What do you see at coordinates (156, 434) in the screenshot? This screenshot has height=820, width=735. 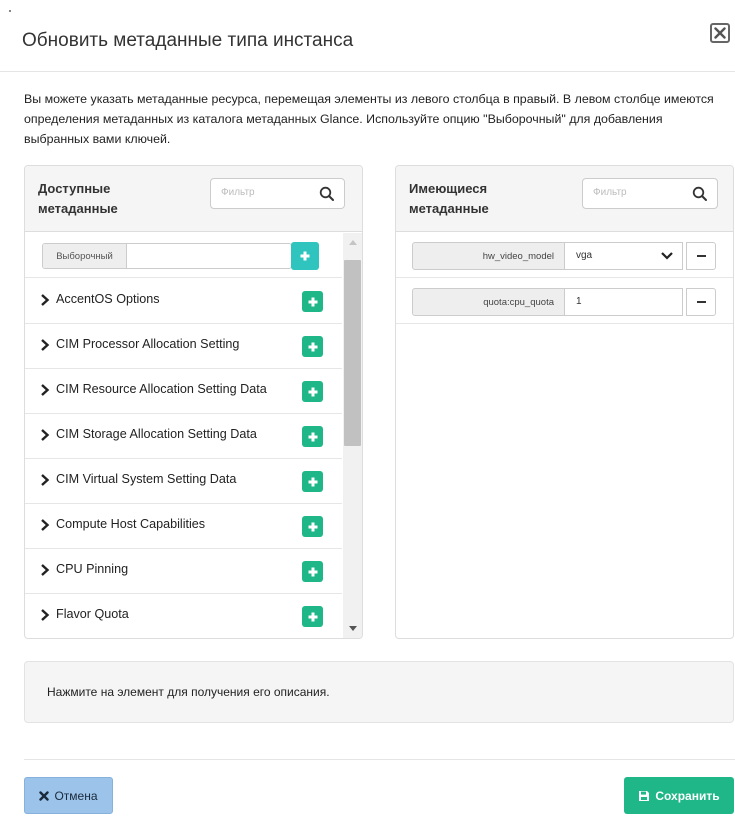 I see `namespace-label: CIM Storage Allocation Setting Data` at bounding box center [156, 434].